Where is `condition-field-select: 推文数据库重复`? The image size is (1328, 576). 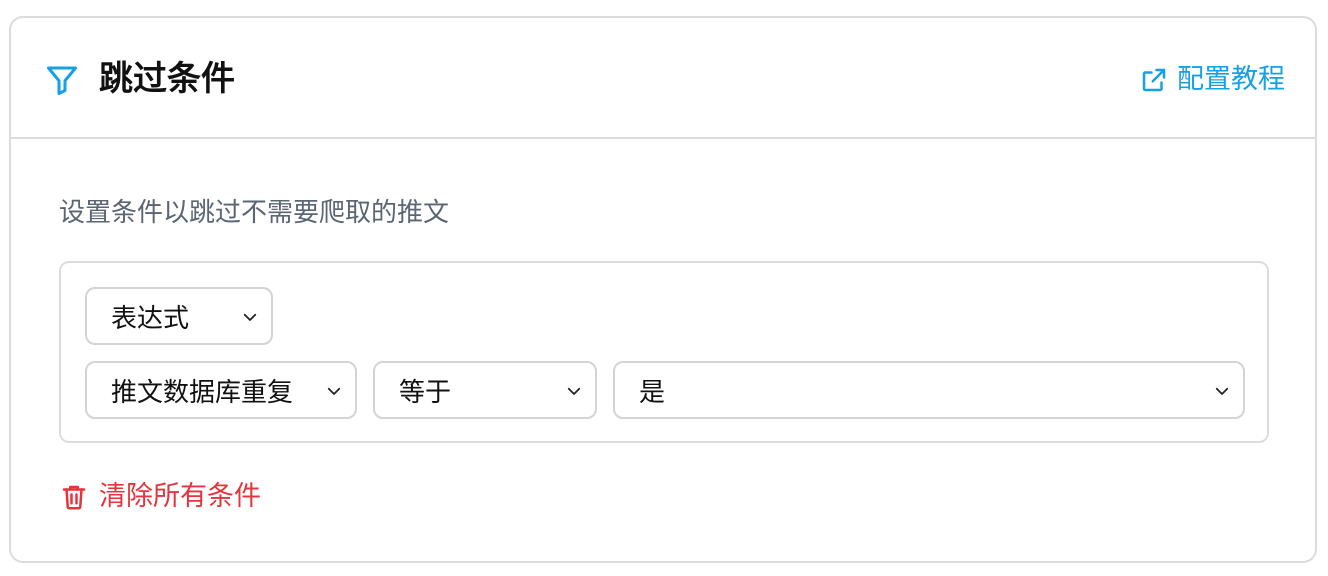 condition-field-select: 推文数据库重复 is located at coordinates (221, 390).